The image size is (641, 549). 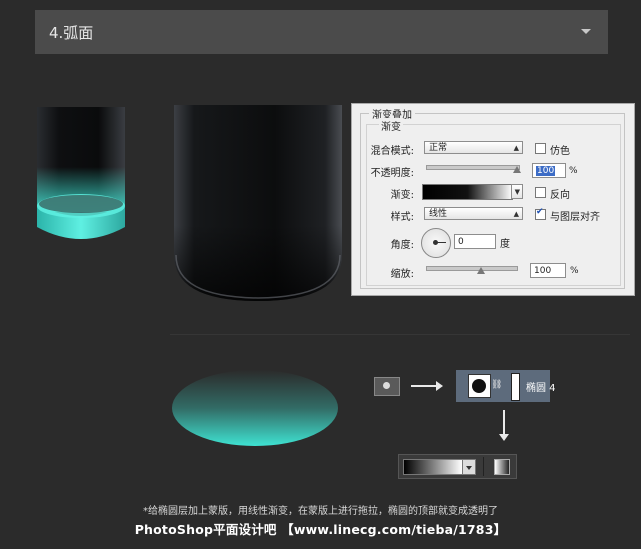 I want to click on angle-dial, so click(x=436, y=243).